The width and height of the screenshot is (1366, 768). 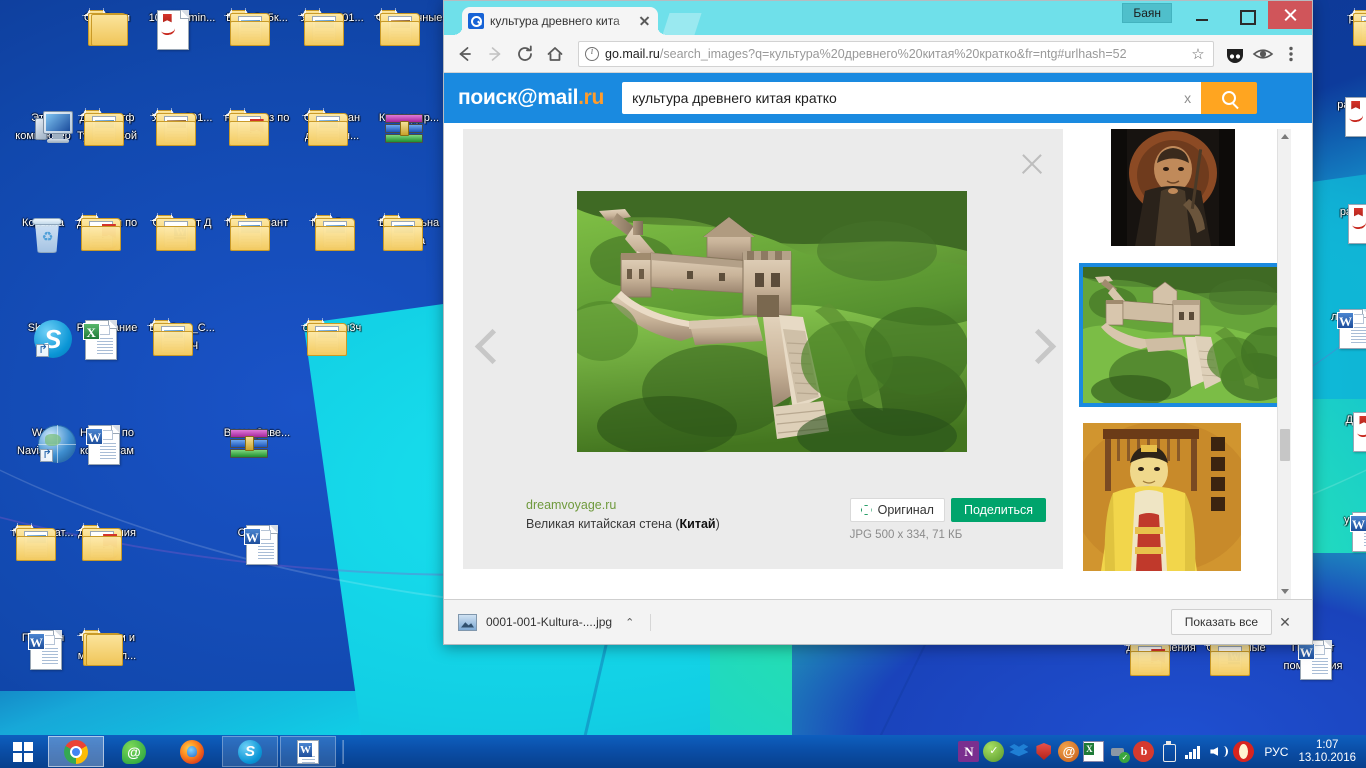 What do you see at coordinates (1277, 752) in the screenshot?
I see `language-indicator: РУС` at bounding box center [1277, 752].